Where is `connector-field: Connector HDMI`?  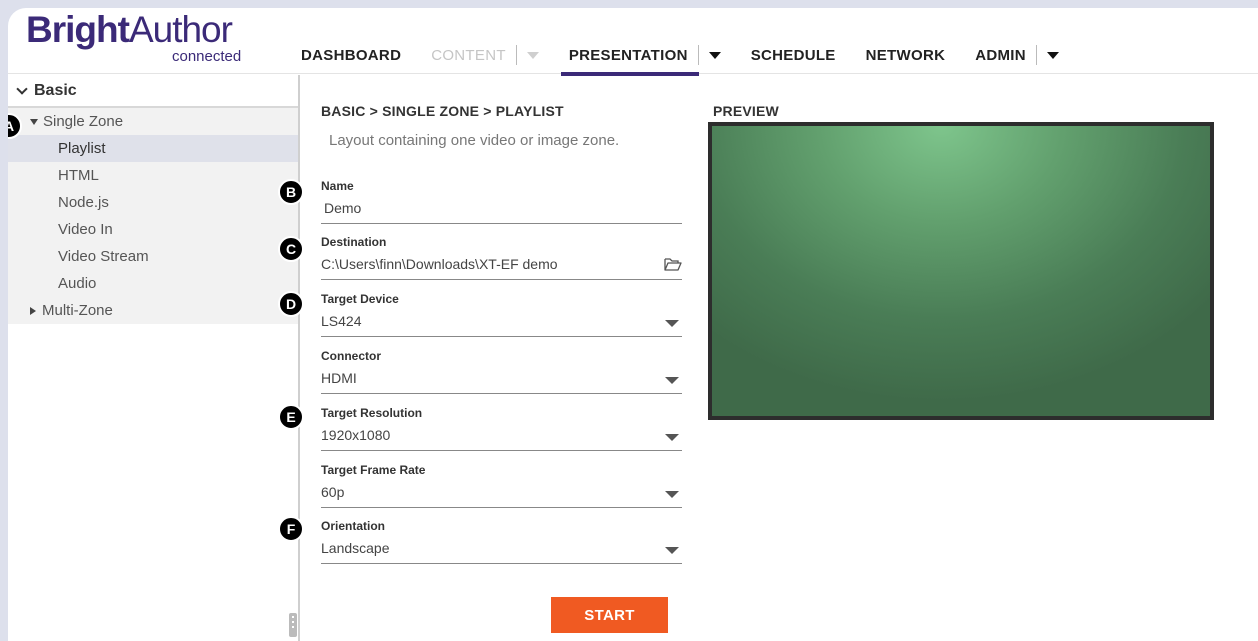
connector-field: Connector HDMI is located at coordinates (501, 371).